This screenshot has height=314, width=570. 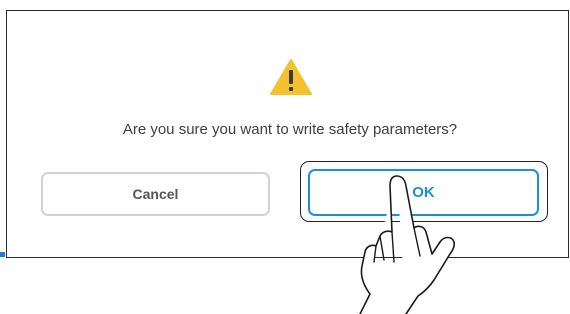 I want to click on warning-icon, so click(x=291, y=77).